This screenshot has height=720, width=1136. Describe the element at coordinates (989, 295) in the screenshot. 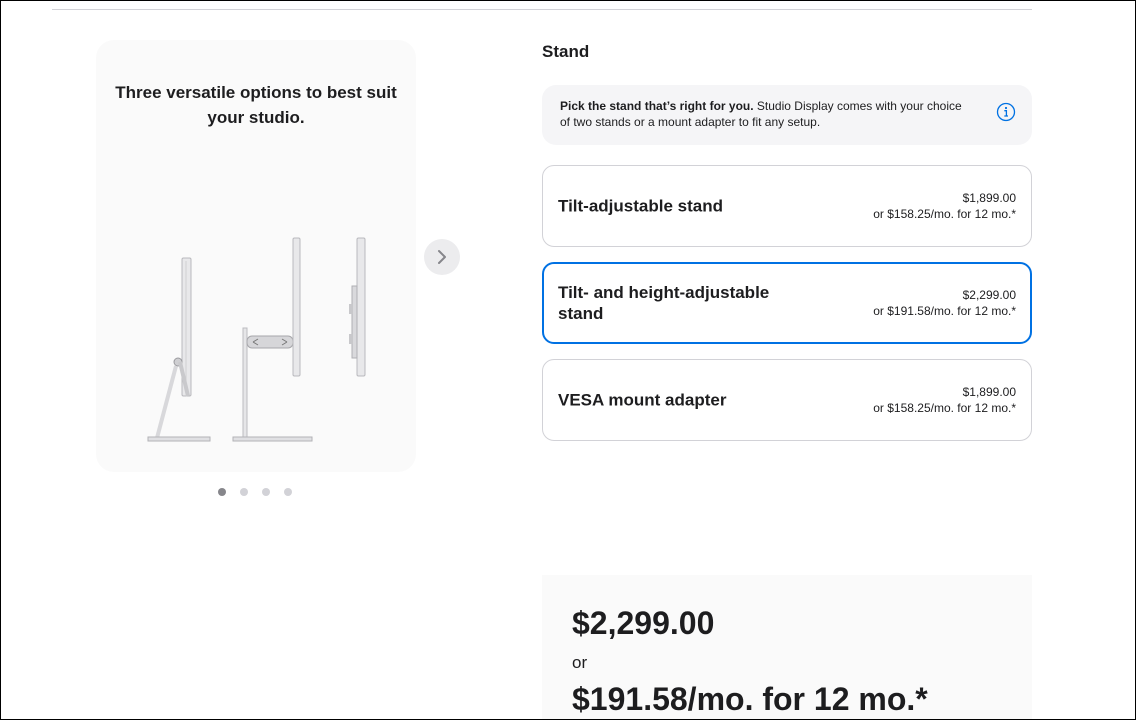

I see `option-full-price: $2,299.00` at that location.